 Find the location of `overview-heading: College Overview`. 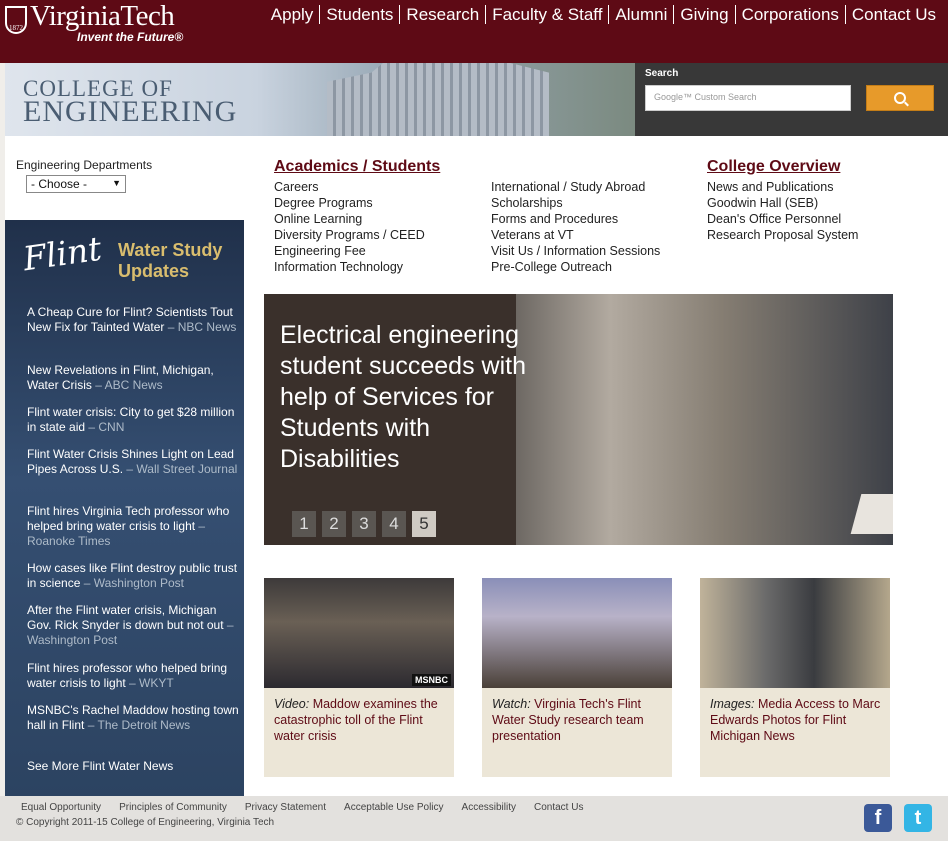

overview-heading: College Overview is located at coordinates (773, 167).